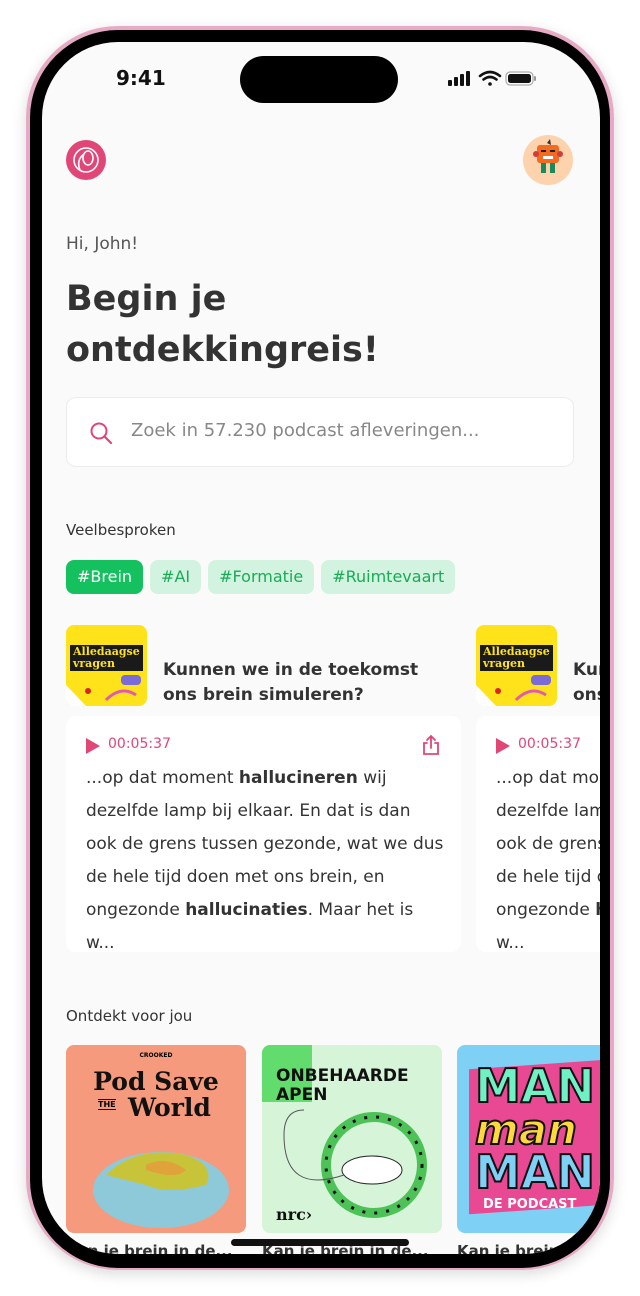  Describe the element at coordinates (298, 778) in the screenshot. I see `highlight-term: hallucineren` at that location.